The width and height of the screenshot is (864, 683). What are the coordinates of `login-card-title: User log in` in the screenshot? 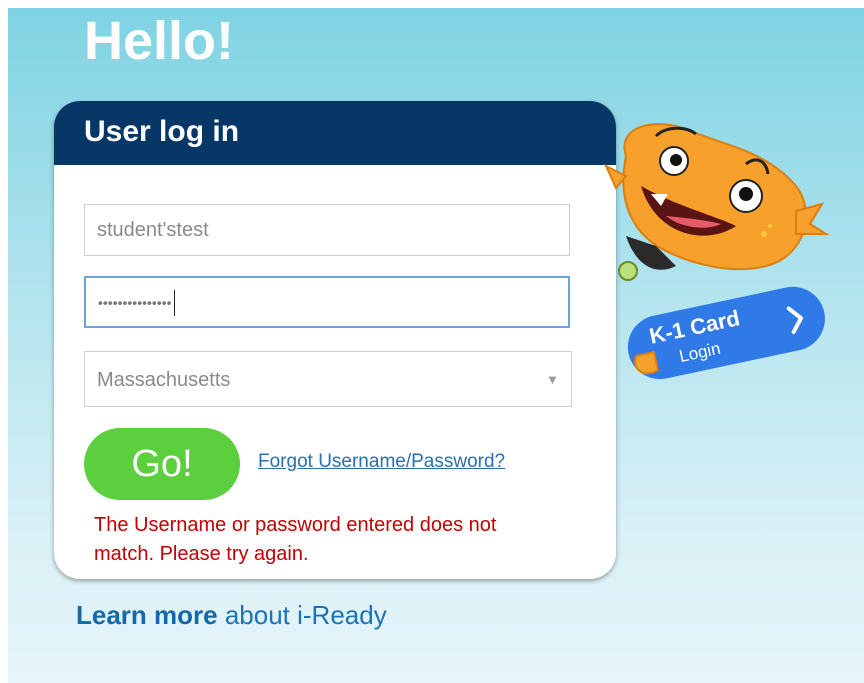 It's located at (335, 133).